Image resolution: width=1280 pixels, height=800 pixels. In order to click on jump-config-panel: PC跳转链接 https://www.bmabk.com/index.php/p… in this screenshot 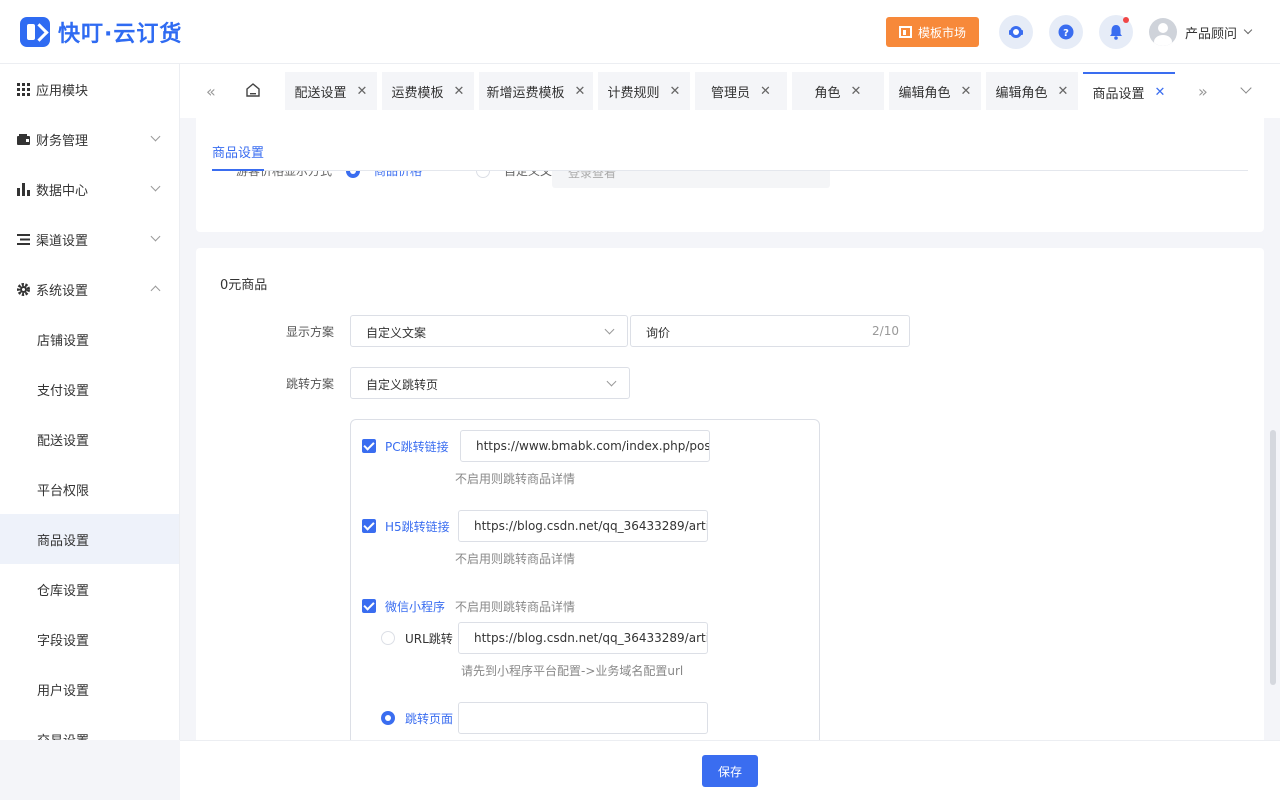, I will do `click(585, 579)`.